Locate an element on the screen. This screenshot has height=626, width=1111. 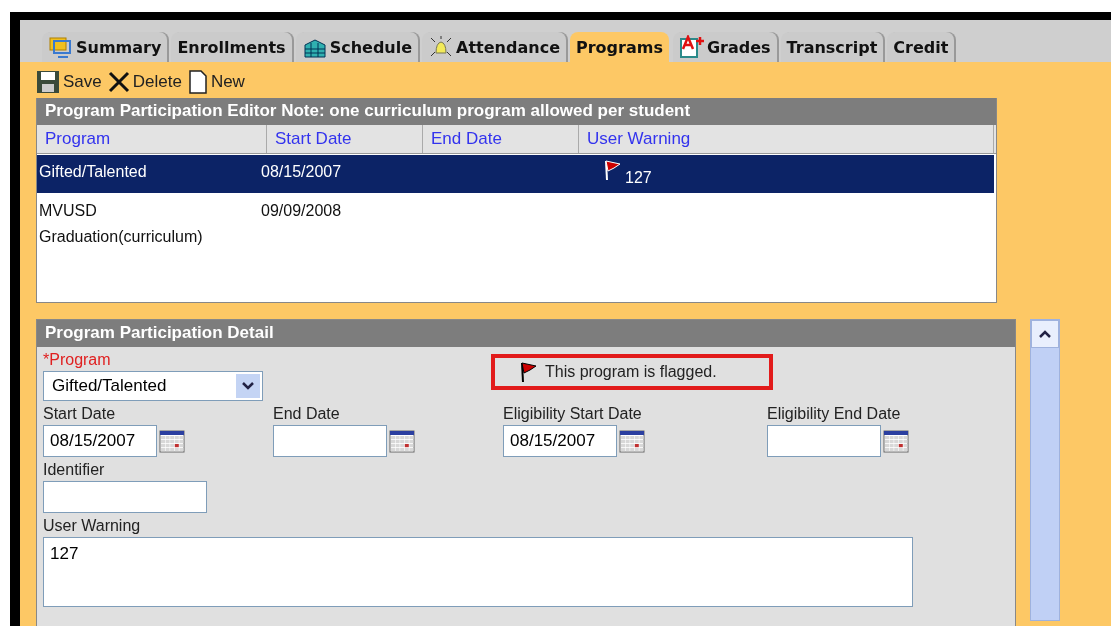
panel-title: Program Participation Editor Note: one curriculum program allowed per student is located at coordinates (516, 111).